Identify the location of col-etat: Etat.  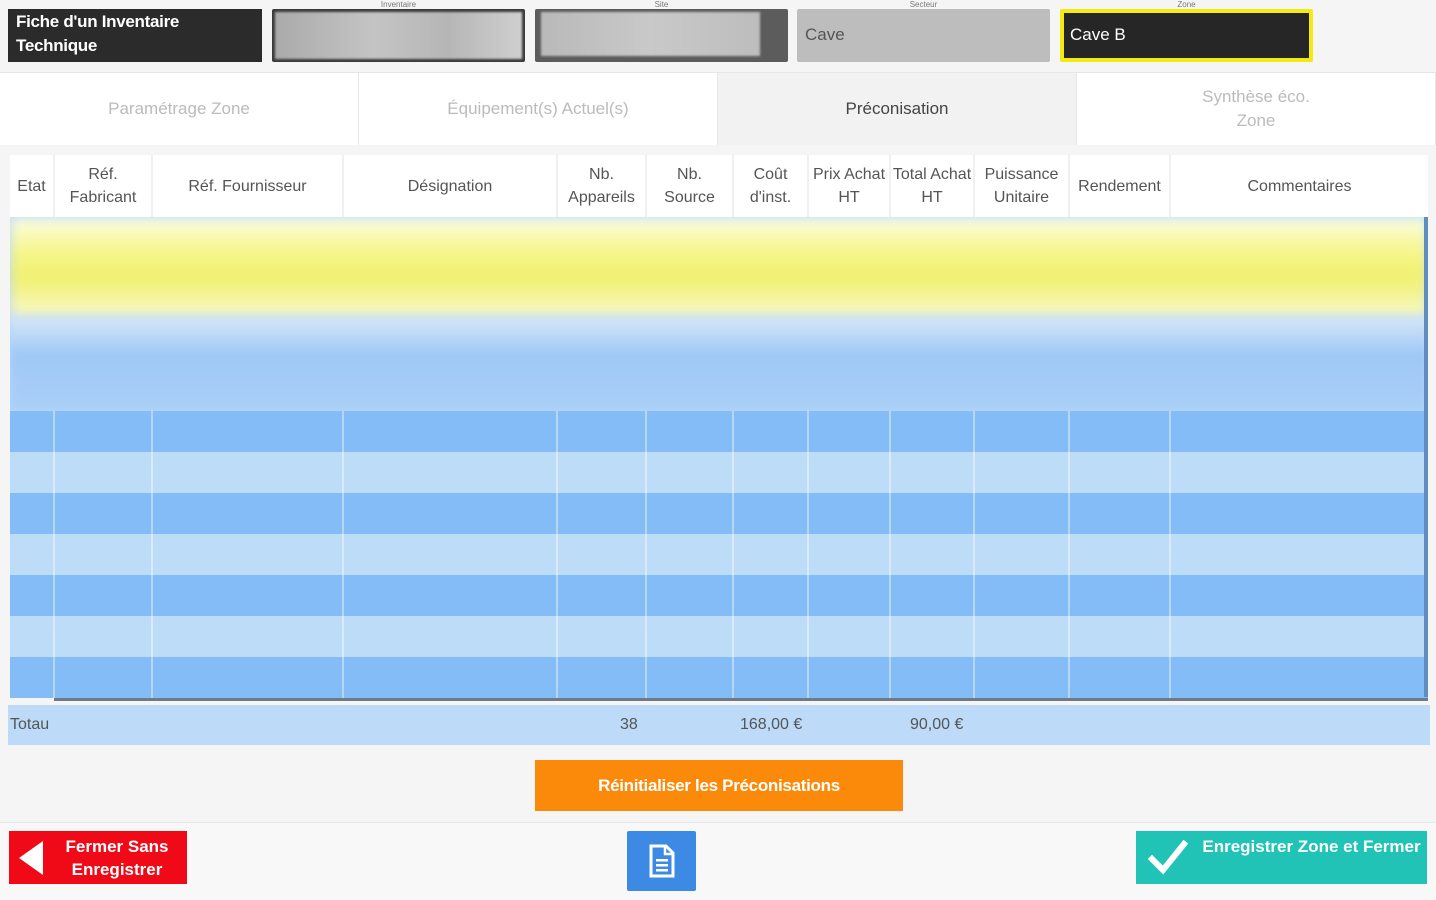
(32, 186).